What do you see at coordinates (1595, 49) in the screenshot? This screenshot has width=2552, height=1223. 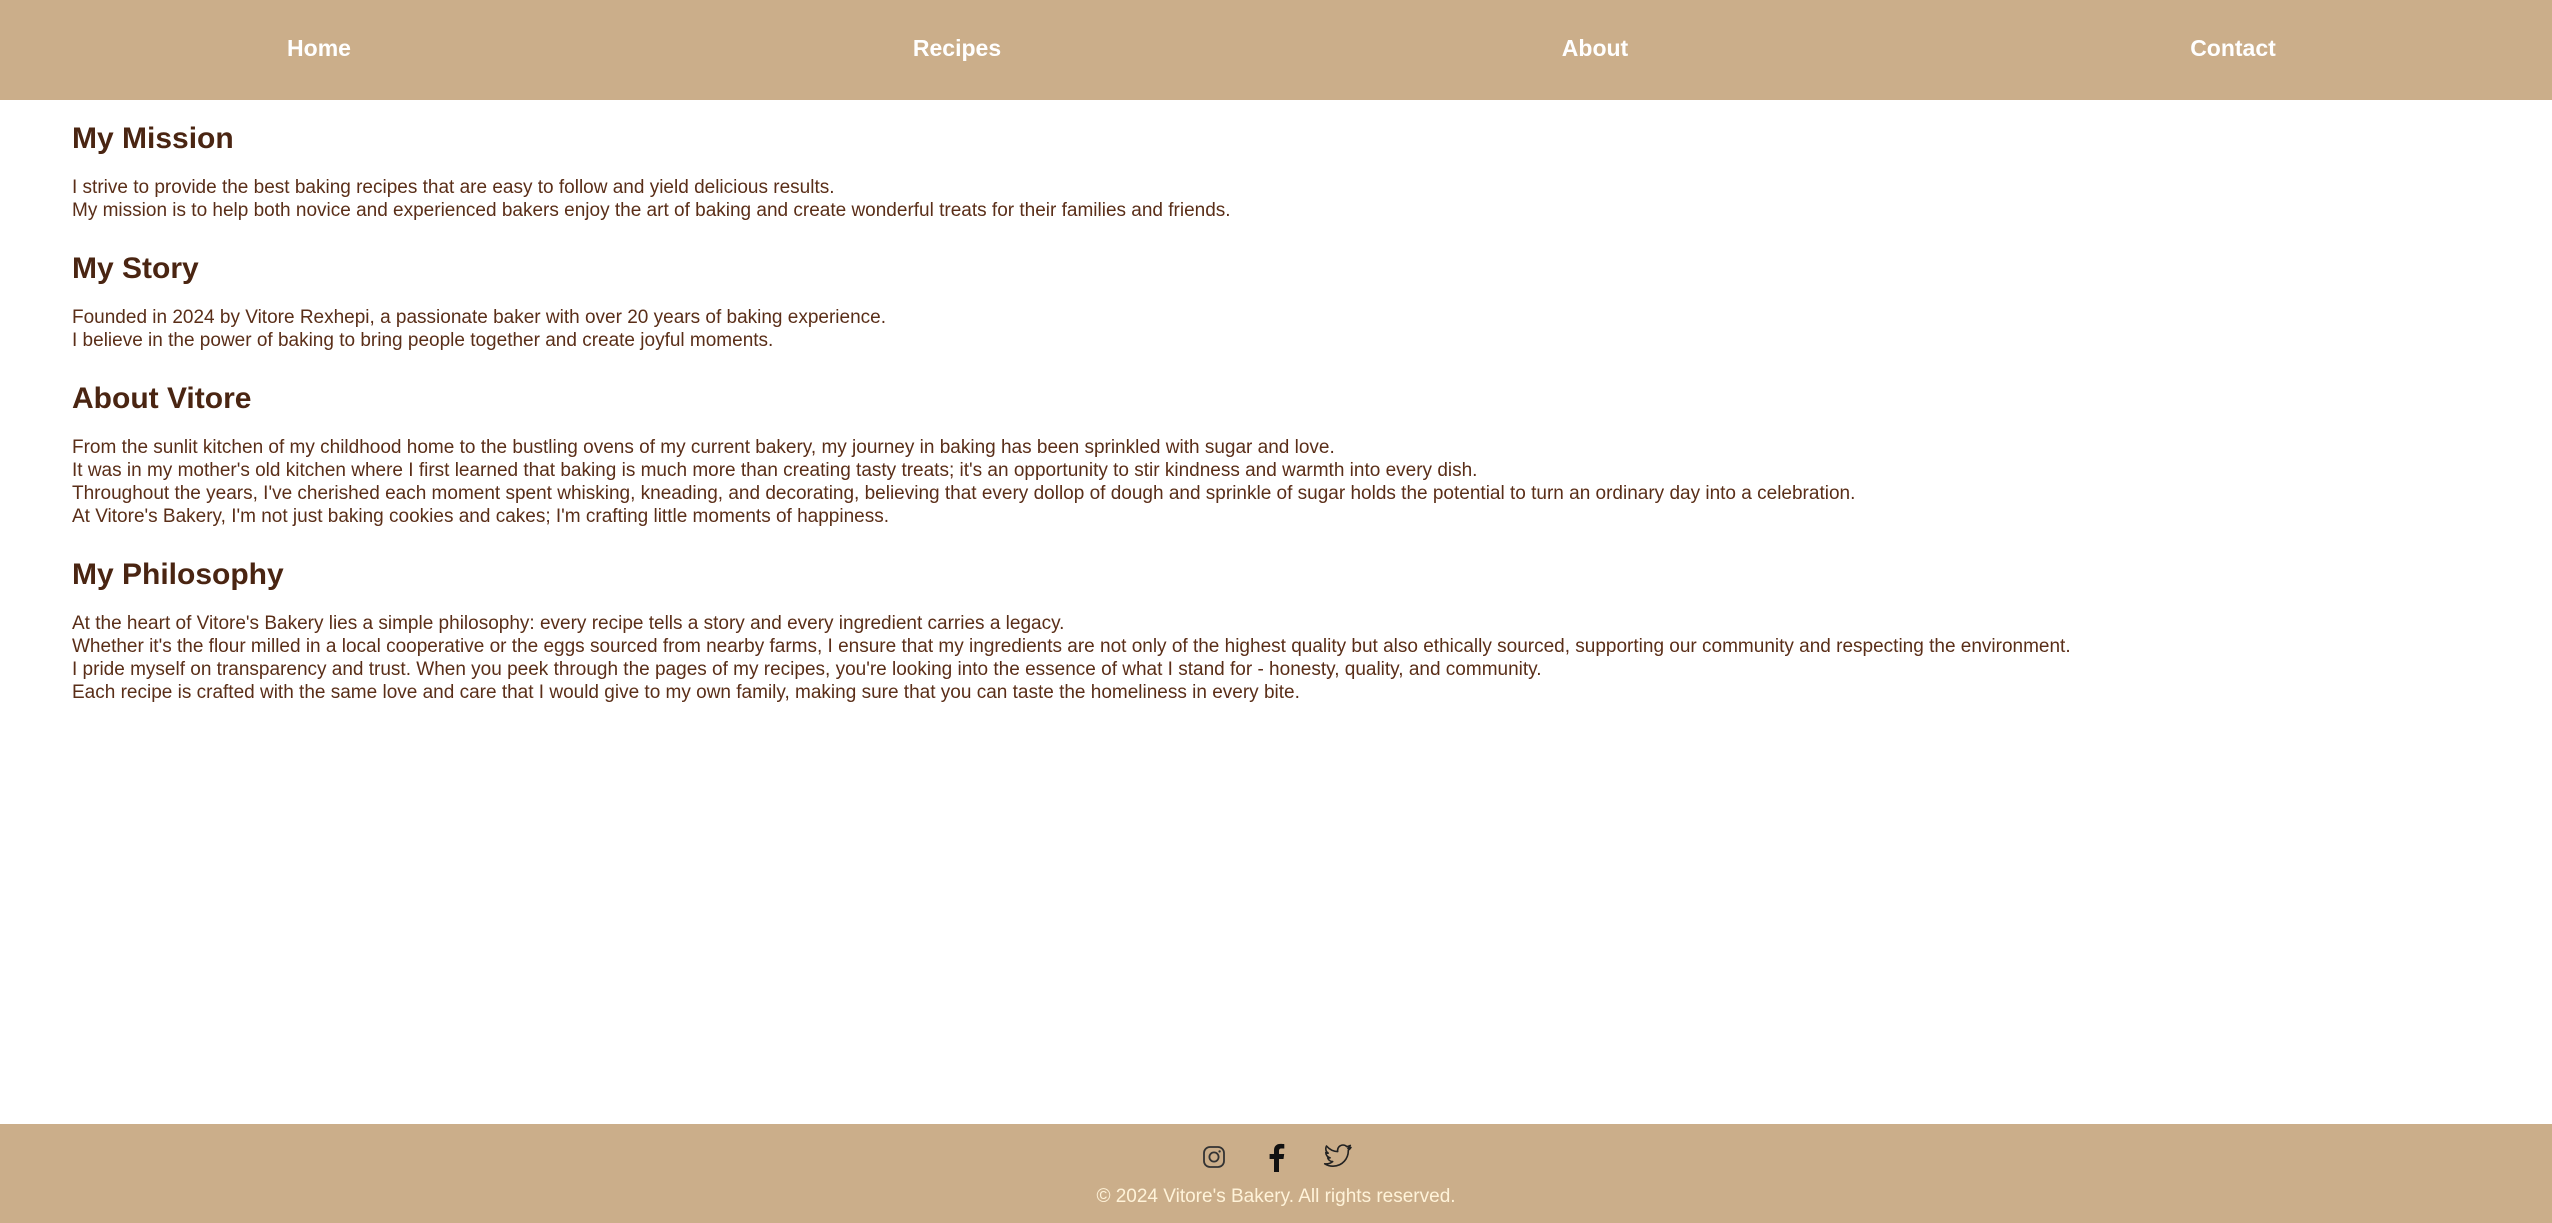 I see `nav-about-link: About` at bounding box center [1595, 49].